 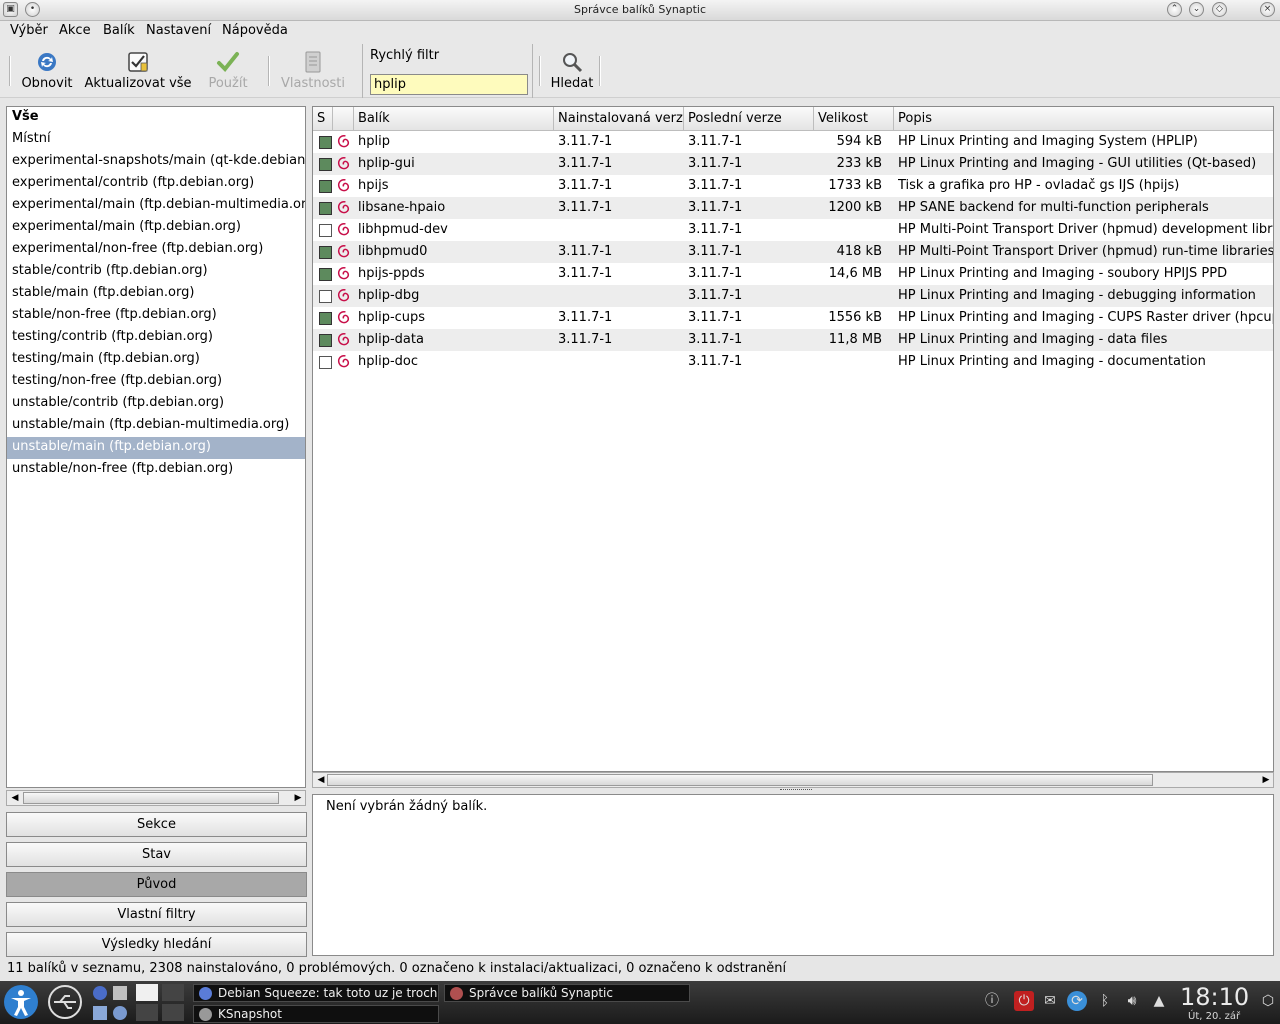 What do you see at coordinates (316, 1014) in the screenshot?
I see `task-ksnapshot: KSnapshot` at bounding box center [316, 1014].